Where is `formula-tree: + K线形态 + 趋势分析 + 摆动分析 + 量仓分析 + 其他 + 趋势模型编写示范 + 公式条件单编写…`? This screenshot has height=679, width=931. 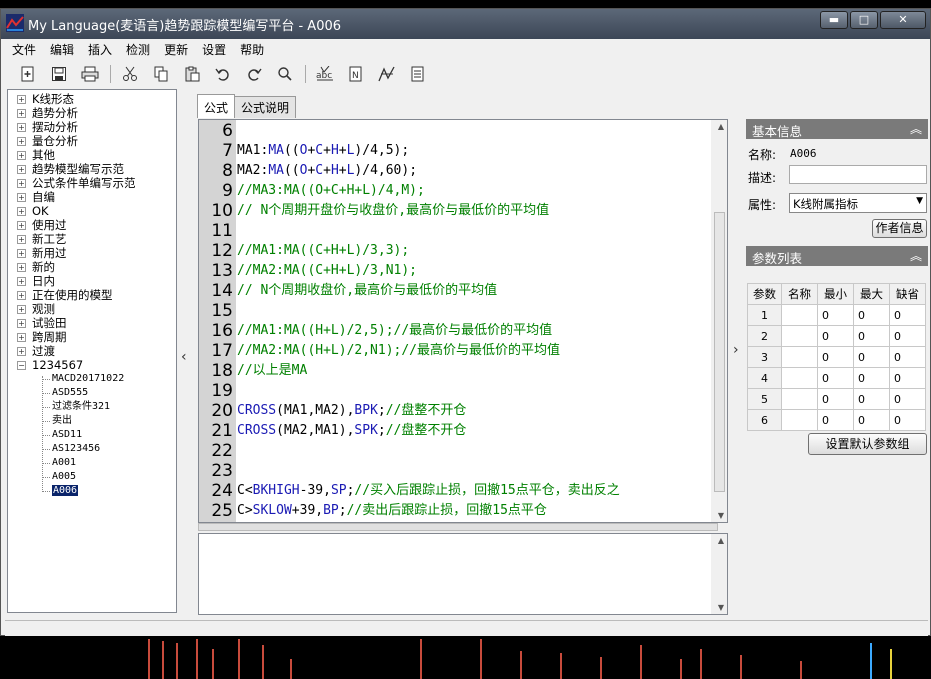
formula-tree: + K线形态 + 趋势分析 + 摆动分析 + 量仓分析 + 其他 + 趋势模型编写示范 + 公式条件单编写… is located at coordinates (92, 351).